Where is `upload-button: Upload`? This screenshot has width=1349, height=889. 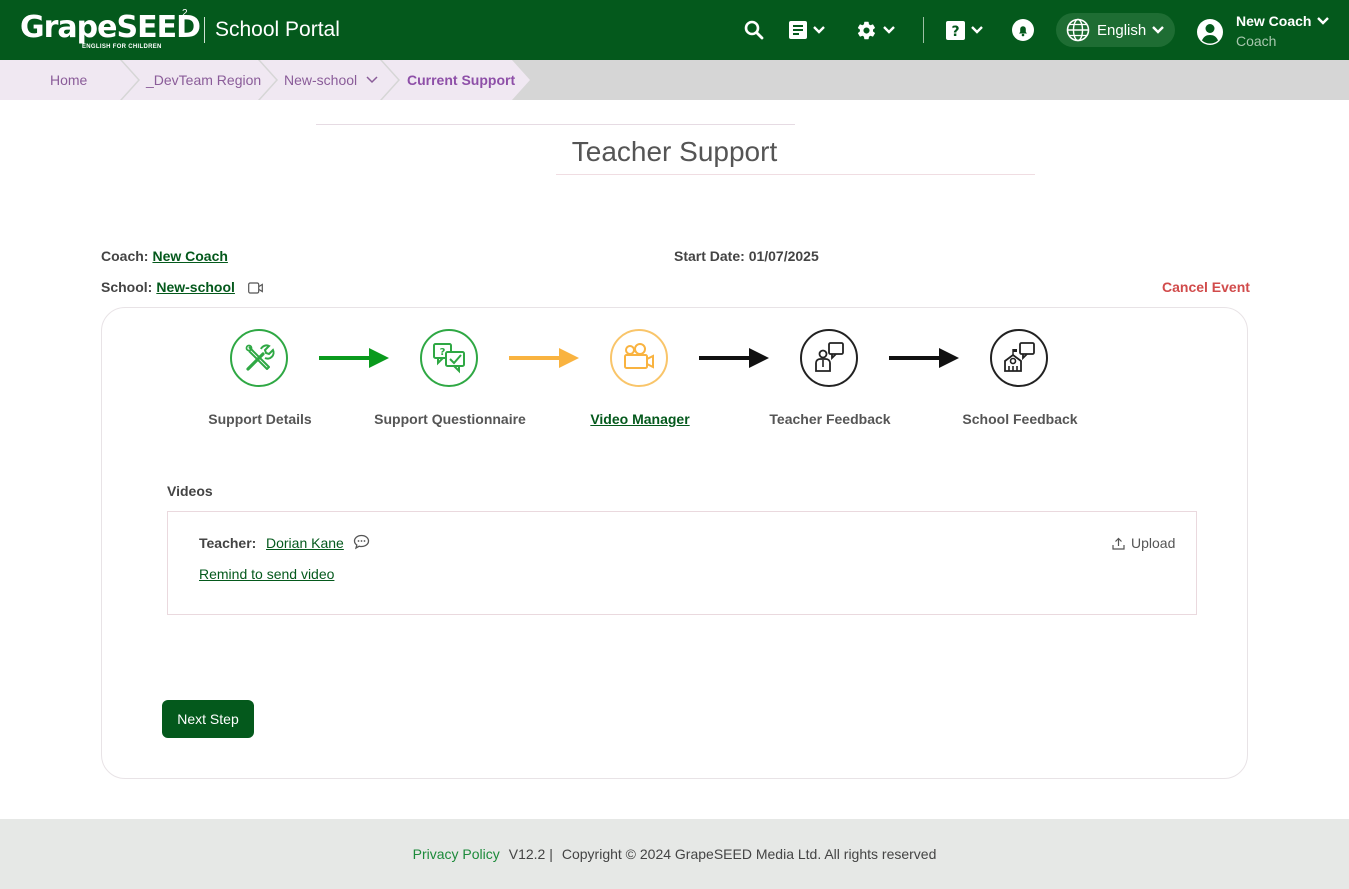 upload-button: Upload is located at coordinates (1143, 543).